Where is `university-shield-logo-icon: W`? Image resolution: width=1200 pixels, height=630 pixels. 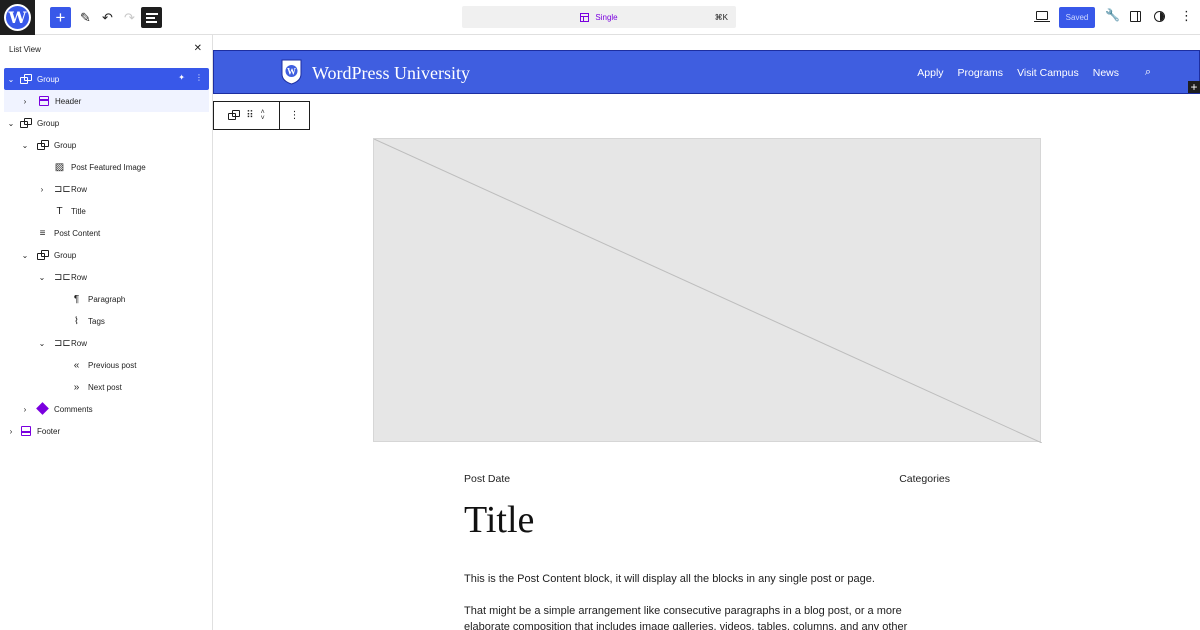 university-shield-logo-icon: W is located at coordinates (291, 72).